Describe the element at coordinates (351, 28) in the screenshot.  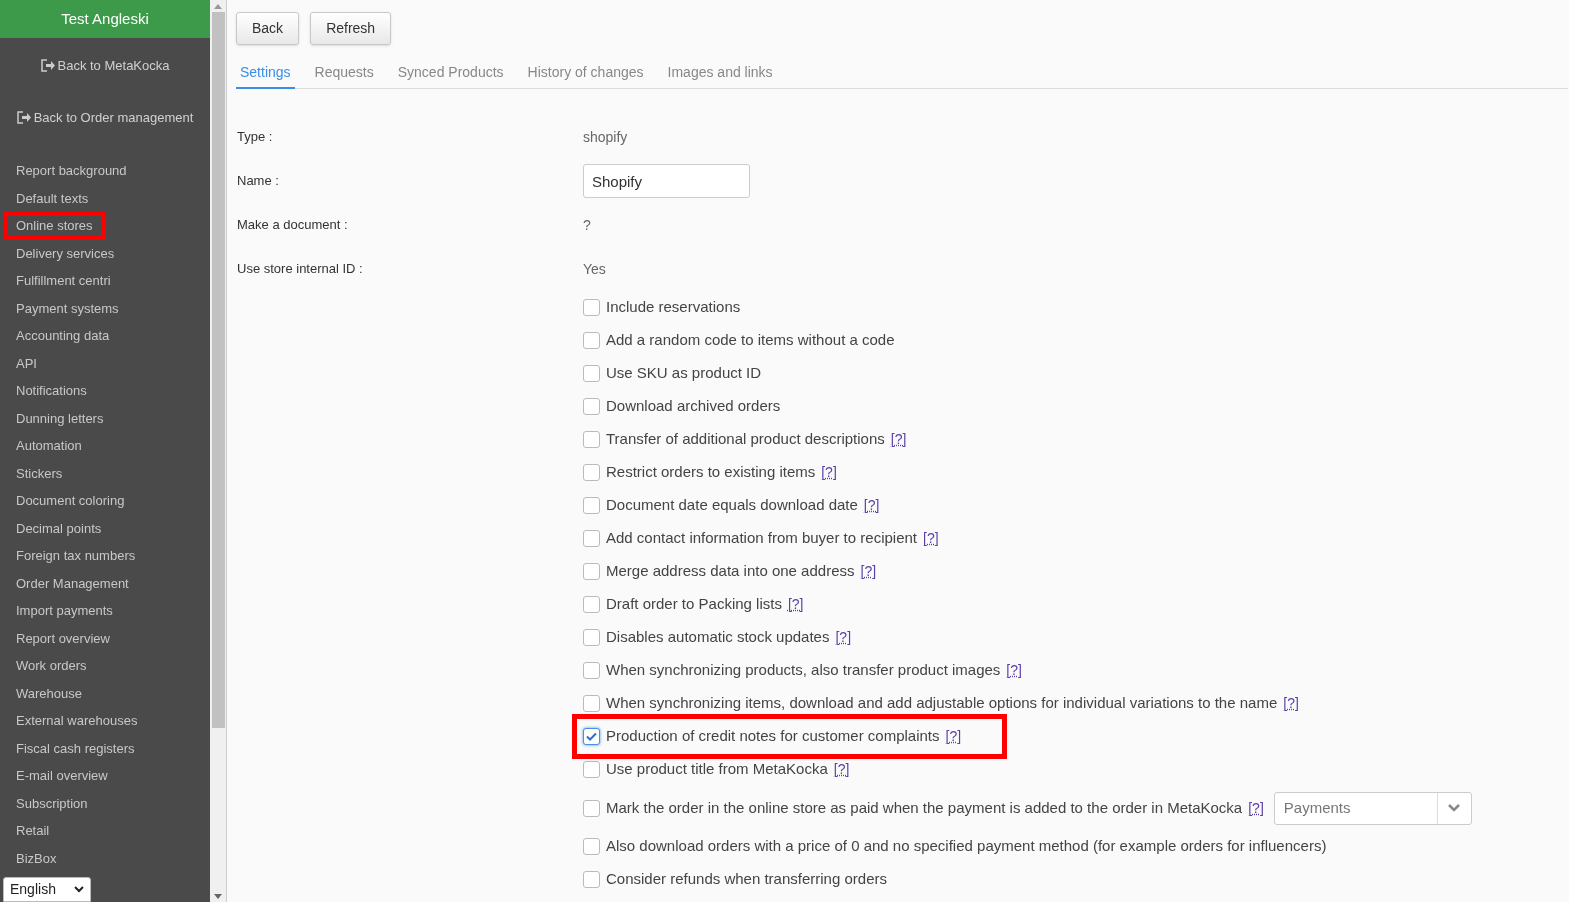
I see `toolbar-button: Refresh` at that location.